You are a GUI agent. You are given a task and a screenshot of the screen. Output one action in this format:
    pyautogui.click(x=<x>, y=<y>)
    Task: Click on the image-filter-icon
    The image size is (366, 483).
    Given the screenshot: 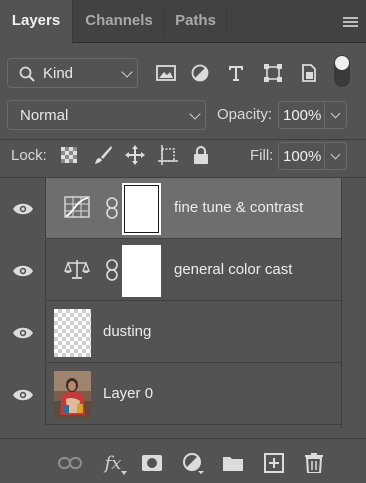 What is the action you would take?
    pyautogui.click(x=166, y=73)
    